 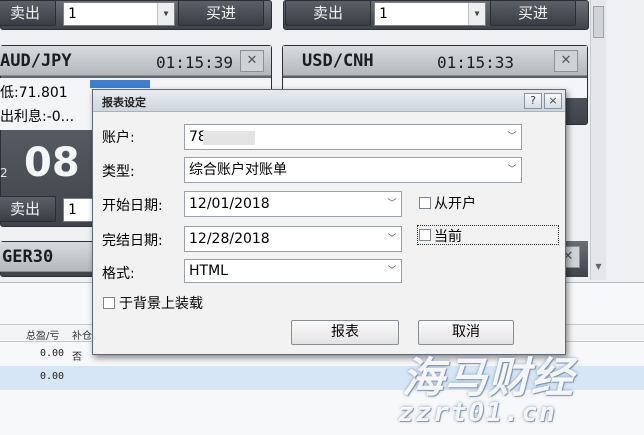 What do you see at coordinates (118, 138) in the screenshot?
I see `account-label: 账户:` at bounding box center [118, 138].